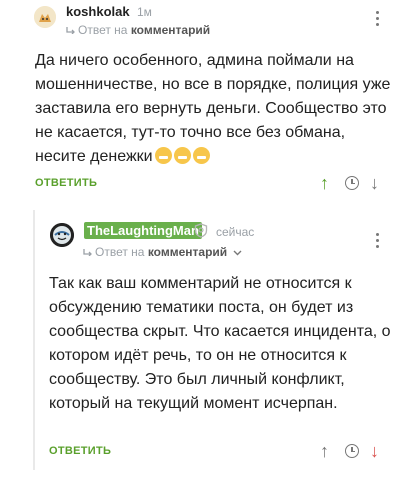 Image resolution: width=400 pixels, height=479 pixels. I want to click on comment-timestamp: 1м, so click(144, 12).